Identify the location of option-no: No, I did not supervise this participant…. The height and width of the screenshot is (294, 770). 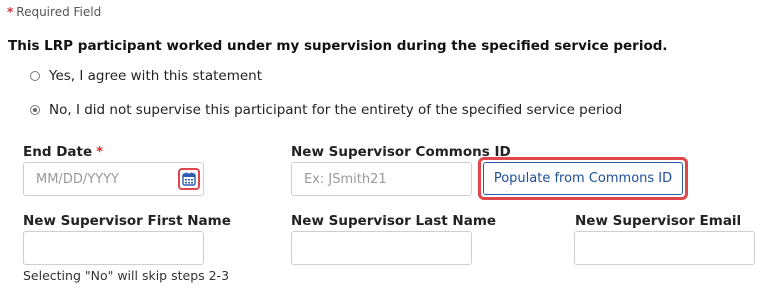
(326, 110).